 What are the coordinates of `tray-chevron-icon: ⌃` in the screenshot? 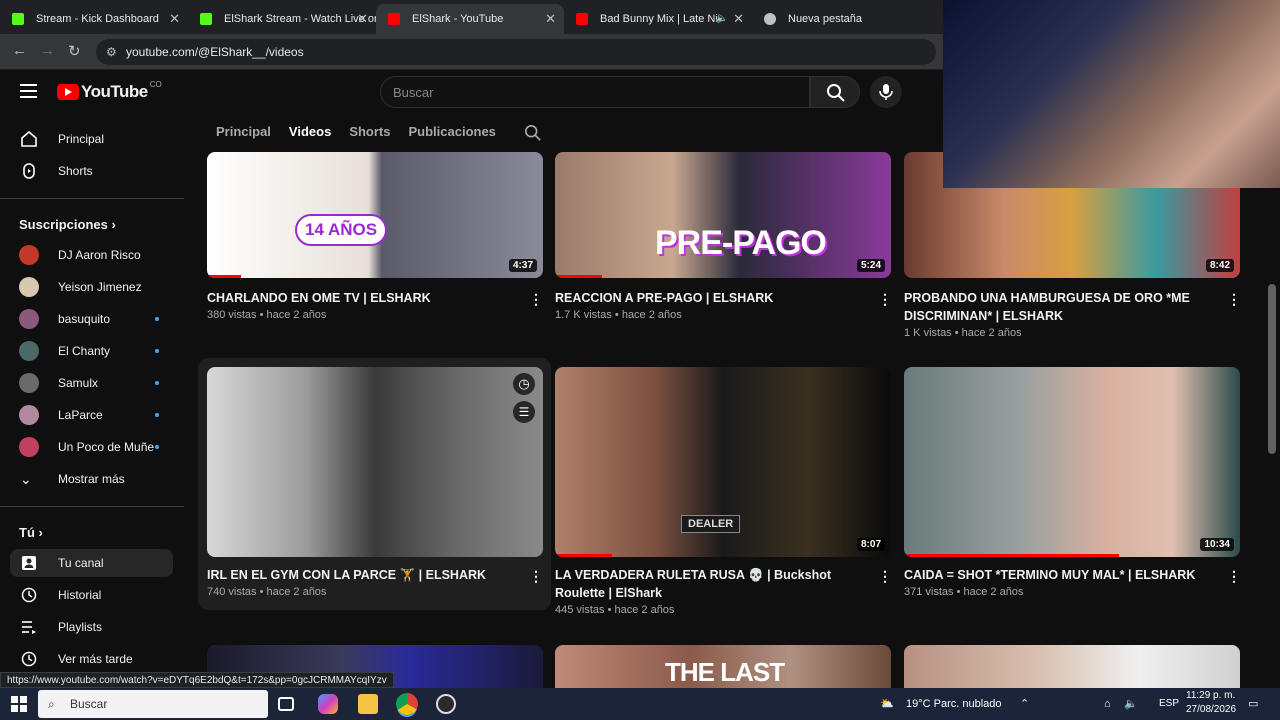 It's located at (1024, 704).